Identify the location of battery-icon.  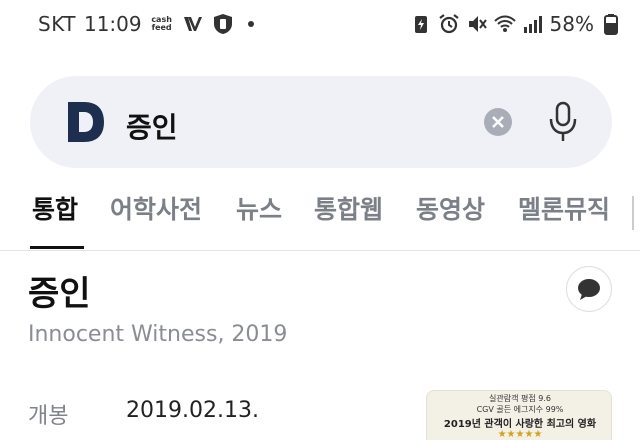
(611, 24).